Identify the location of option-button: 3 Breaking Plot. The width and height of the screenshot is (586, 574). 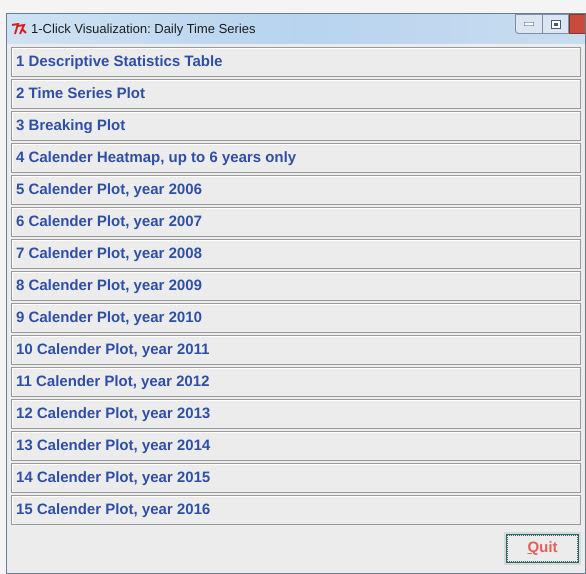
(296, 126).